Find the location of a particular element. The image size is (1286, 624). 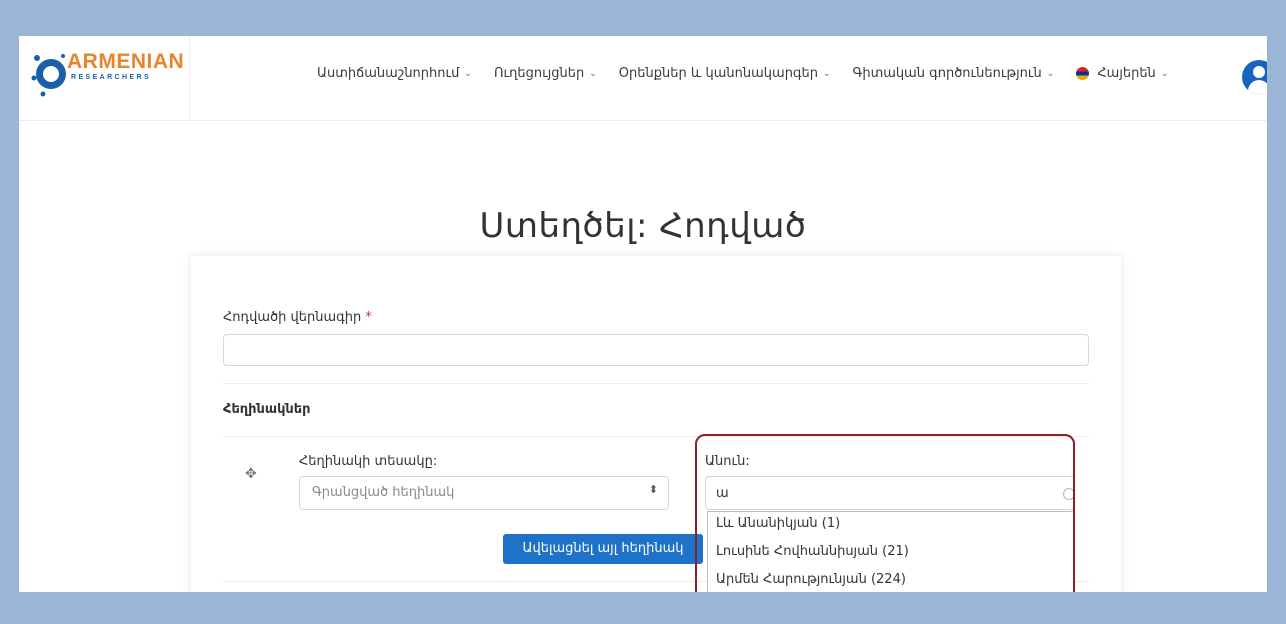

title-input is located at coordinates (656, 350).